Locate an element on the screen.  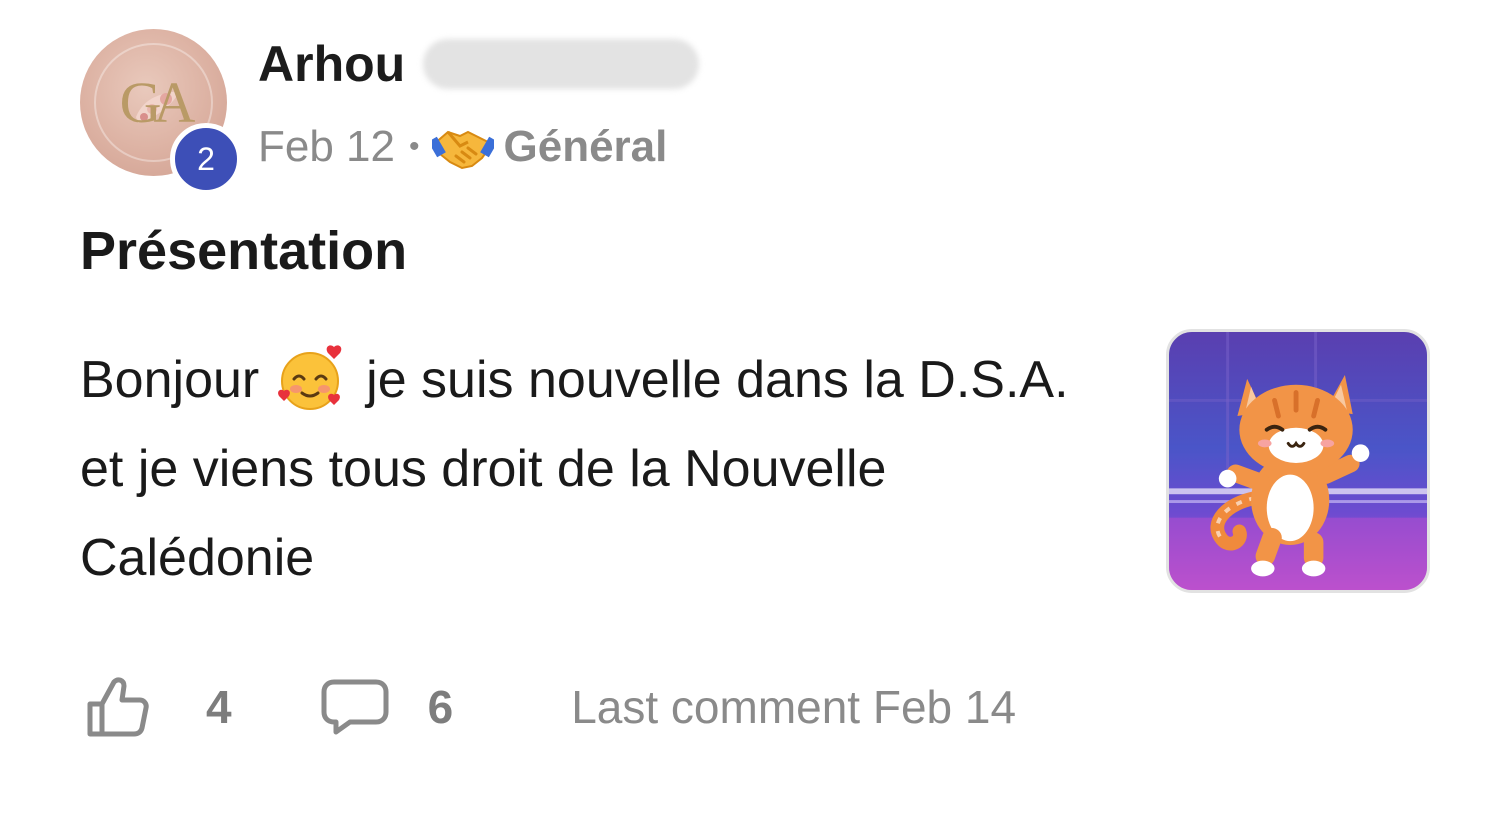
like-count: 4 is located at coordinates (219, 707).